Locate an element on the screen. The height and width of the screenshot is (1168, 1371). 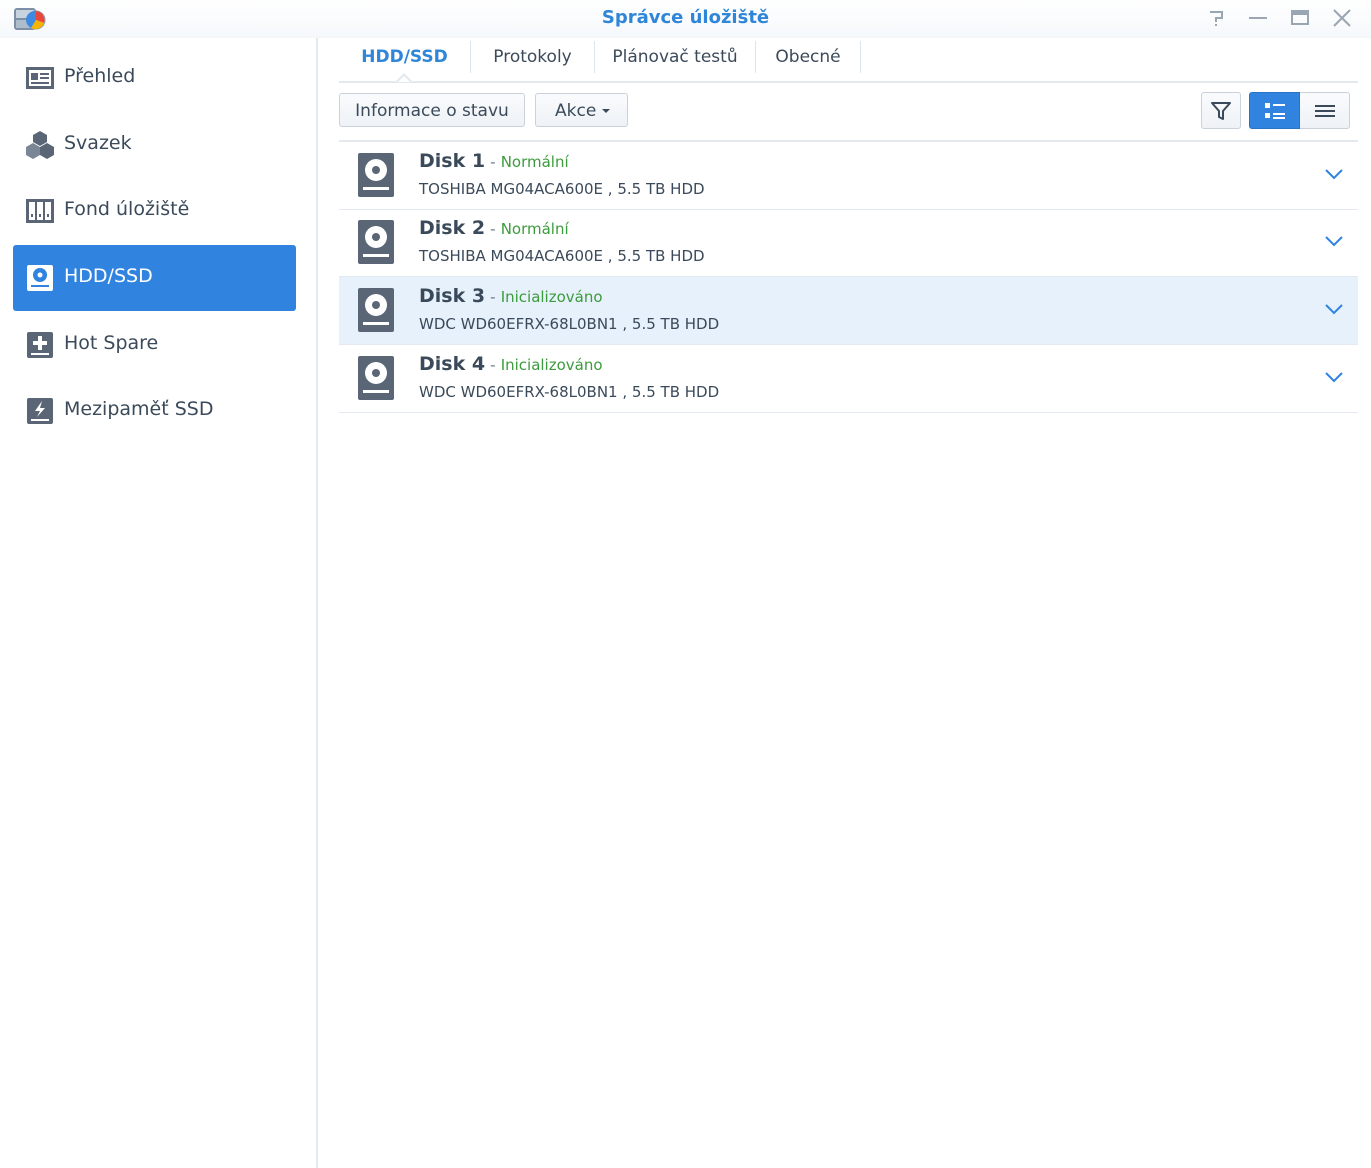
sidebar-item-label: Fond úložiště is located at coordinates (127, 209).